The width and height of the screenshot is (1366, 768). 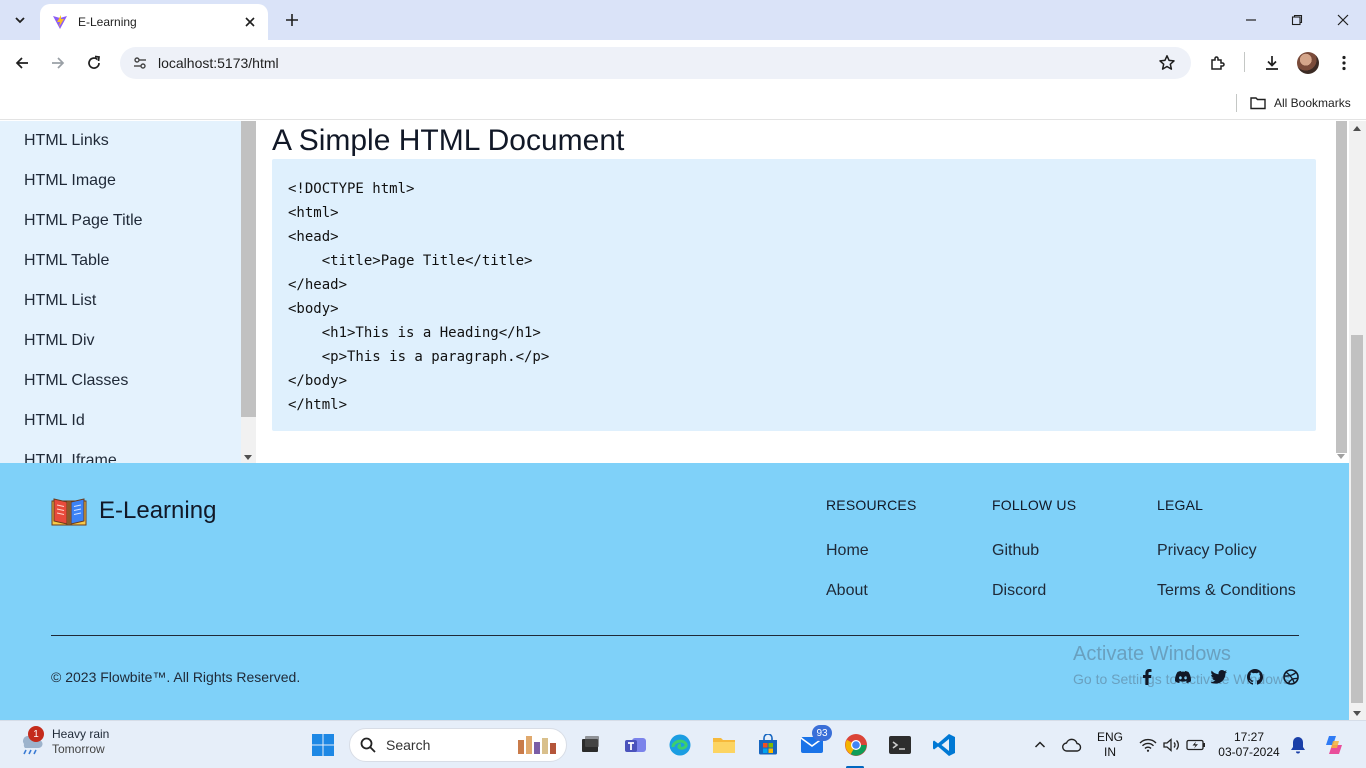 What do you see at coordinates (1251, 20) in the screenshot?
I see `minimize-button` at bounding box center [1251, 20].